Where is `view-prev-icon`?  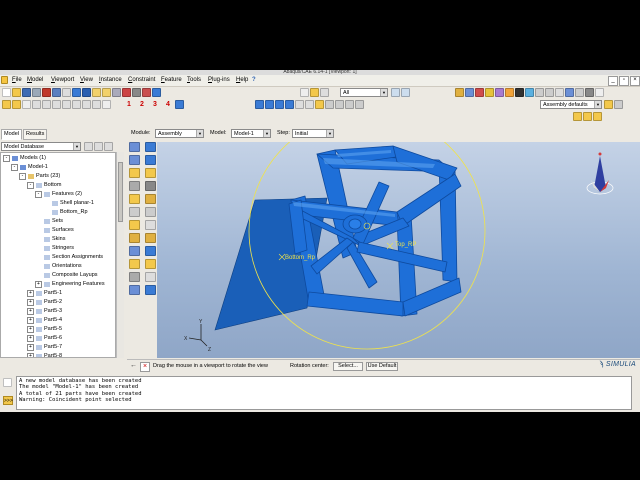 view-prev-icon is located at coordinates (86, 104).